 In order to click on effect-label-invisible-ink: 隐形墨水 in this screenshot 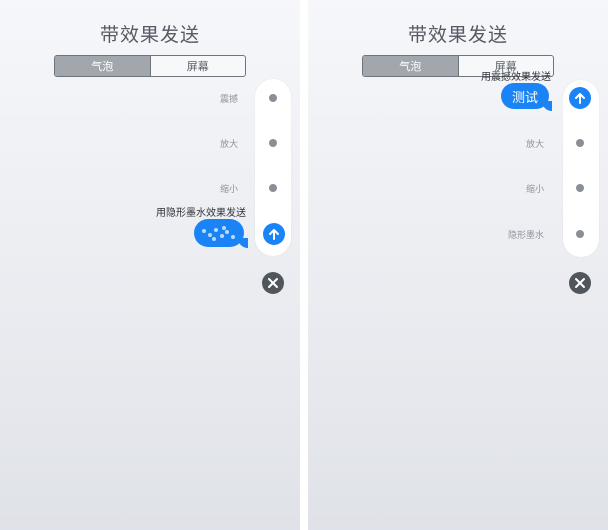, I will do `click(525, 236)`.